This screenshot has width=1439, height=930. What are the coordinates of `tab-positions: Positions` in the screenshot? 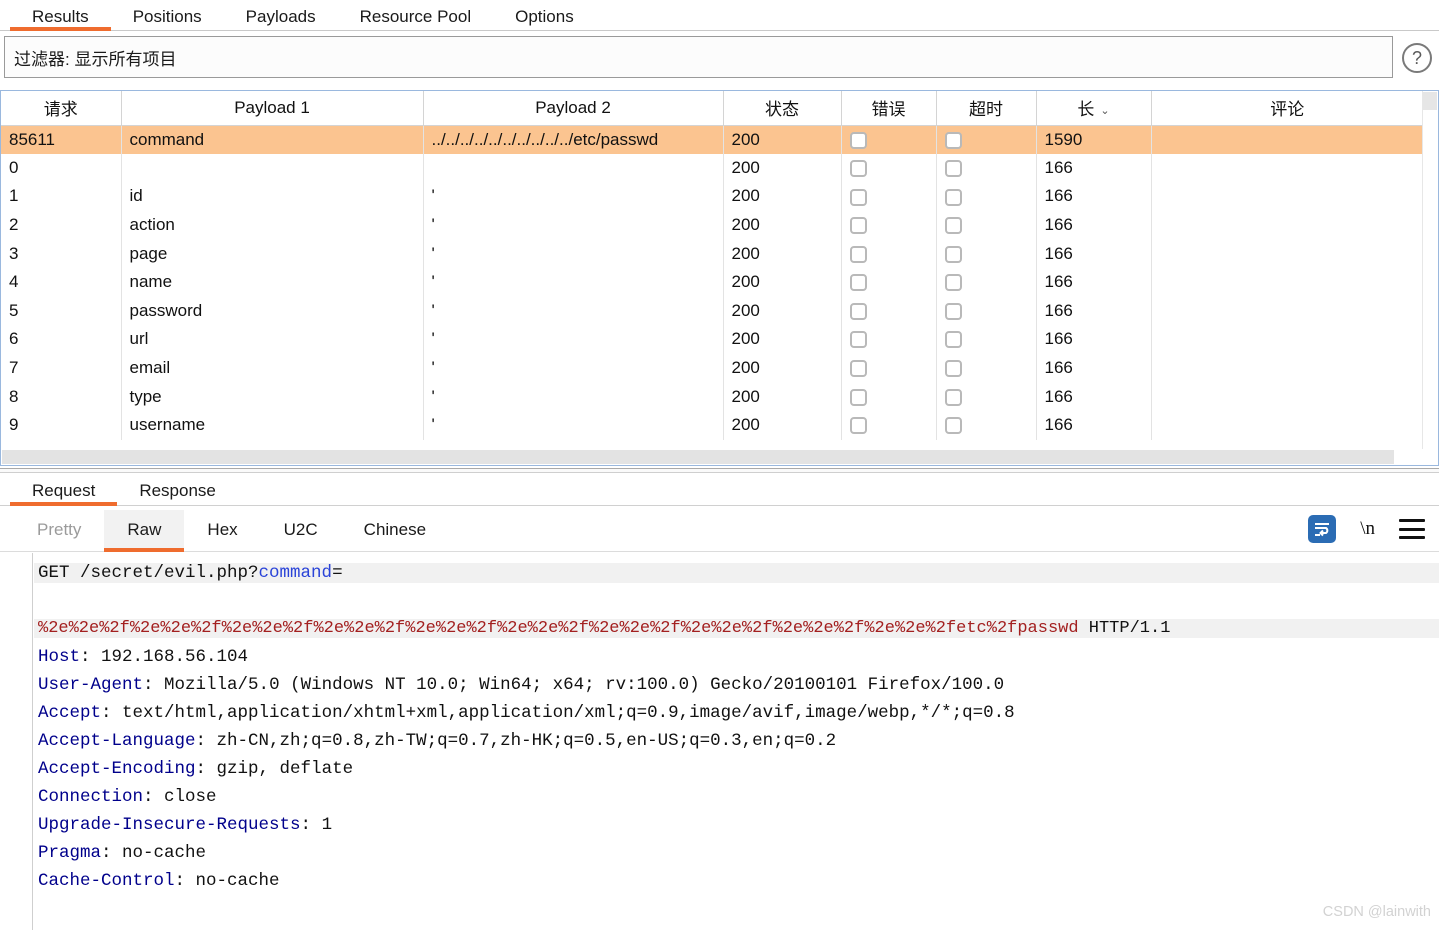 It's located at (167, 15).